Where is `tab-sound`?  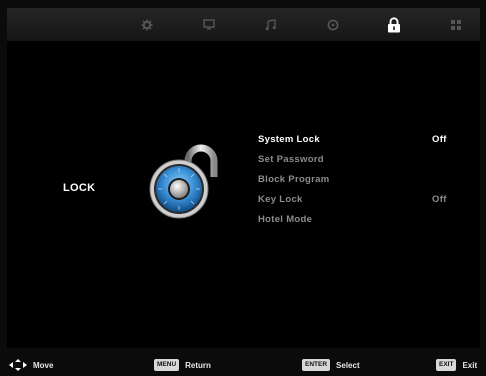
tab-sound is located at coordinates (271, 24).